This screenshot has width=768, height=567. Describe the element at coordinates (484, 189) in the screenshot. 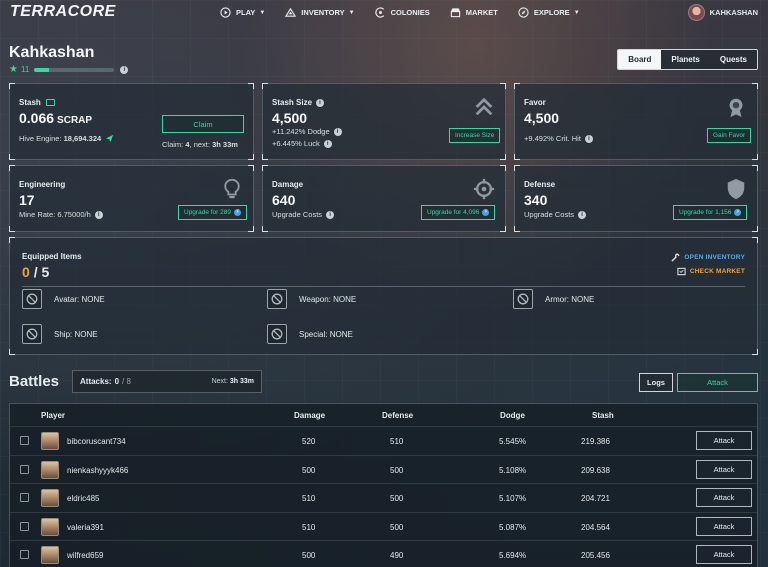

I see `crosshair-icon` at that location.